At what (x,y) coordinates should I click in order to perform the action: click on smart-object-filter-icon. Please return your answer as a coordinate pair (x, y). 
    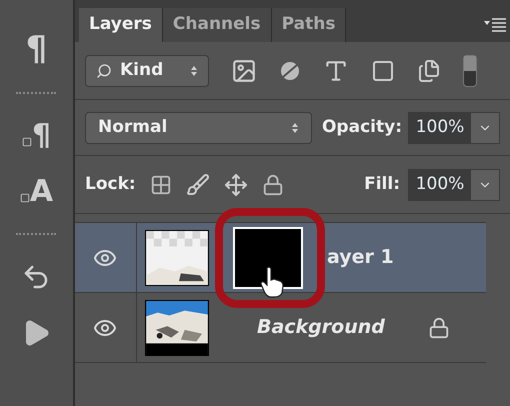
    Looking at the image, I should click on (428, 70).